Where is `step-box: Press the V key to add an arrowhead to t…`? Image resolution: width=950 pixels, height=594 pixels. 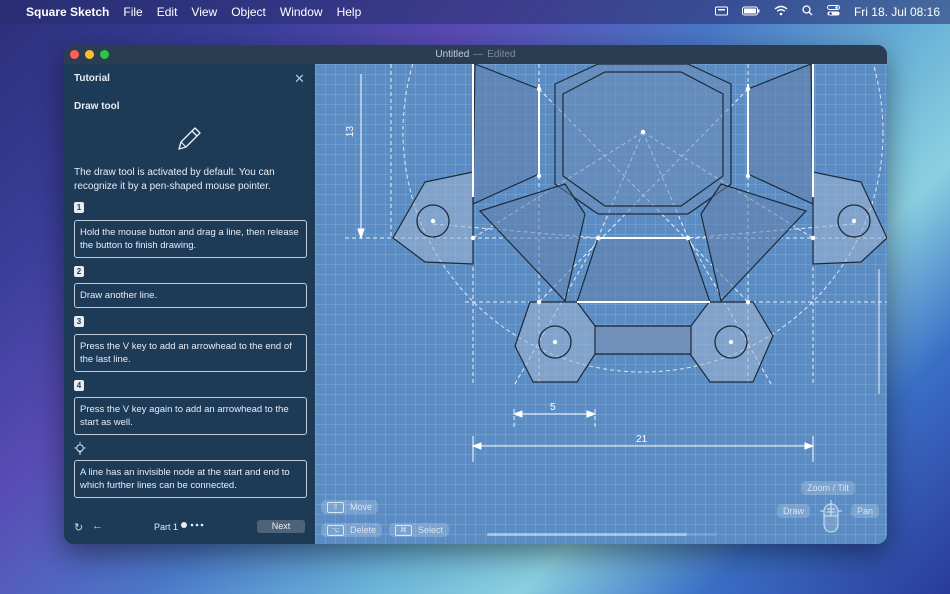 step-box: Press the V key to add an arrowhead to t… is located at coordinates (190, 353).